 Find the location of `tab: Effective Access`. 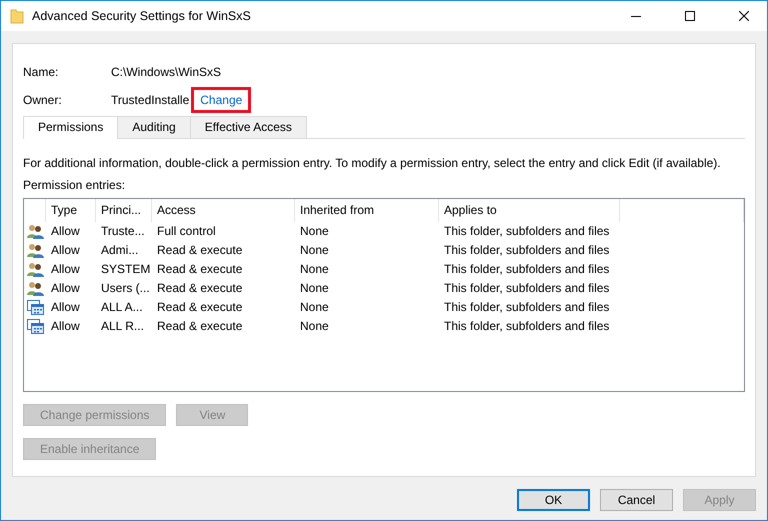

tab: Effective Access is located at coordinates (248, 127).